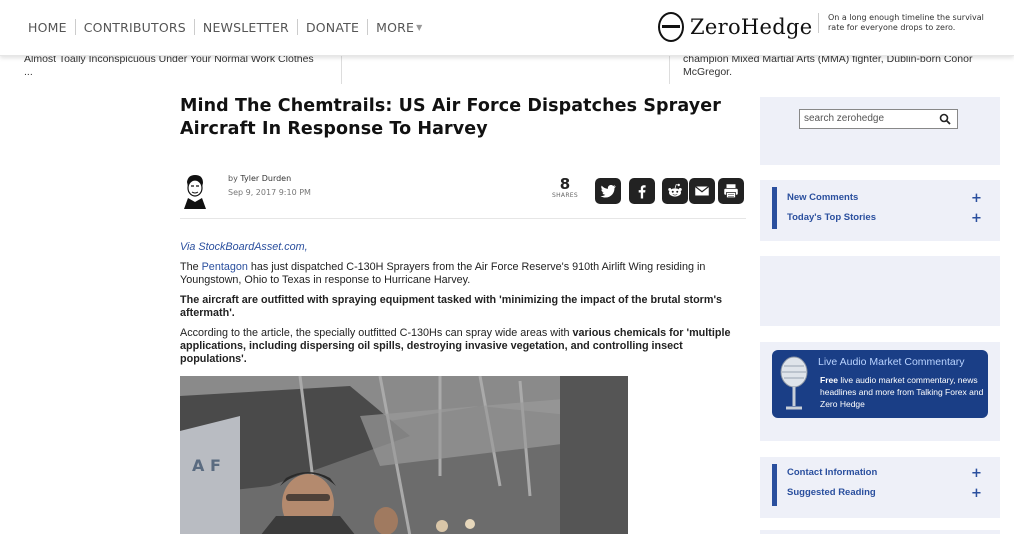  I want to click on share-count-number: 8, so click(565, 184).